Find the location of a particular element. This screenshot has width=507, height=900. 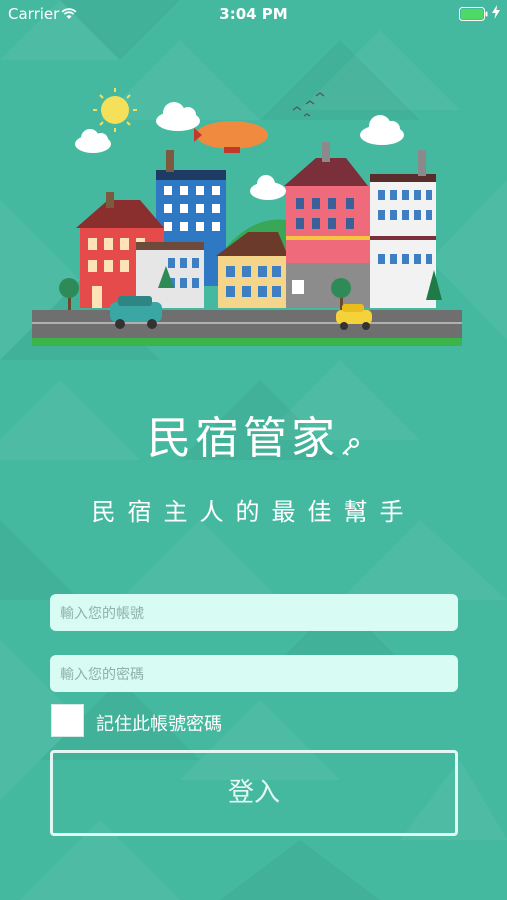

status-bar: Carrier 3:04 PM is located at coordinates (253, 14).